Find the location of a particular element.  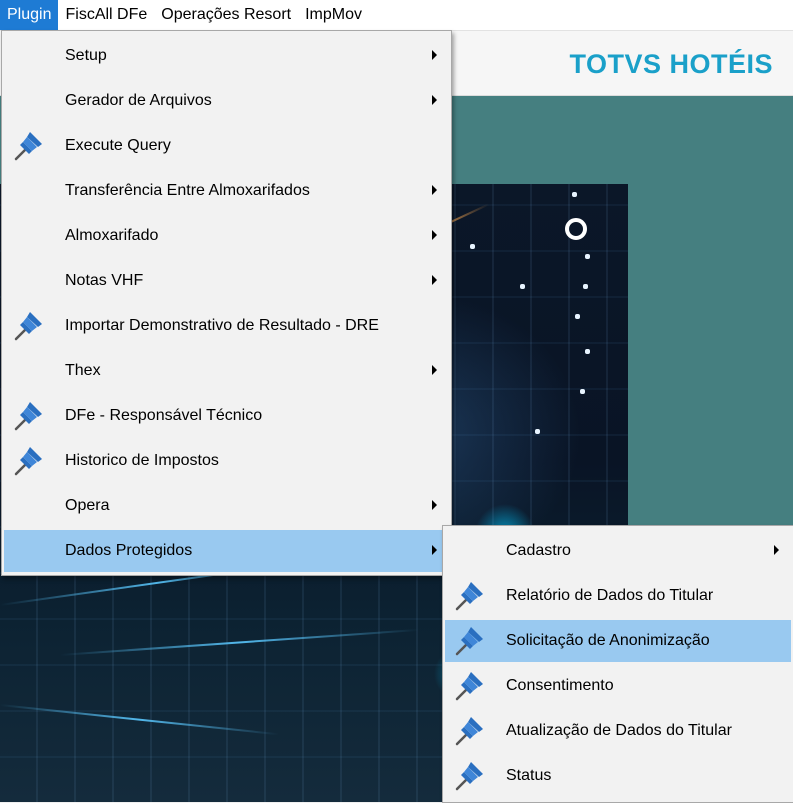

menu-item-label: Opera is located at coordinates (87, 505).